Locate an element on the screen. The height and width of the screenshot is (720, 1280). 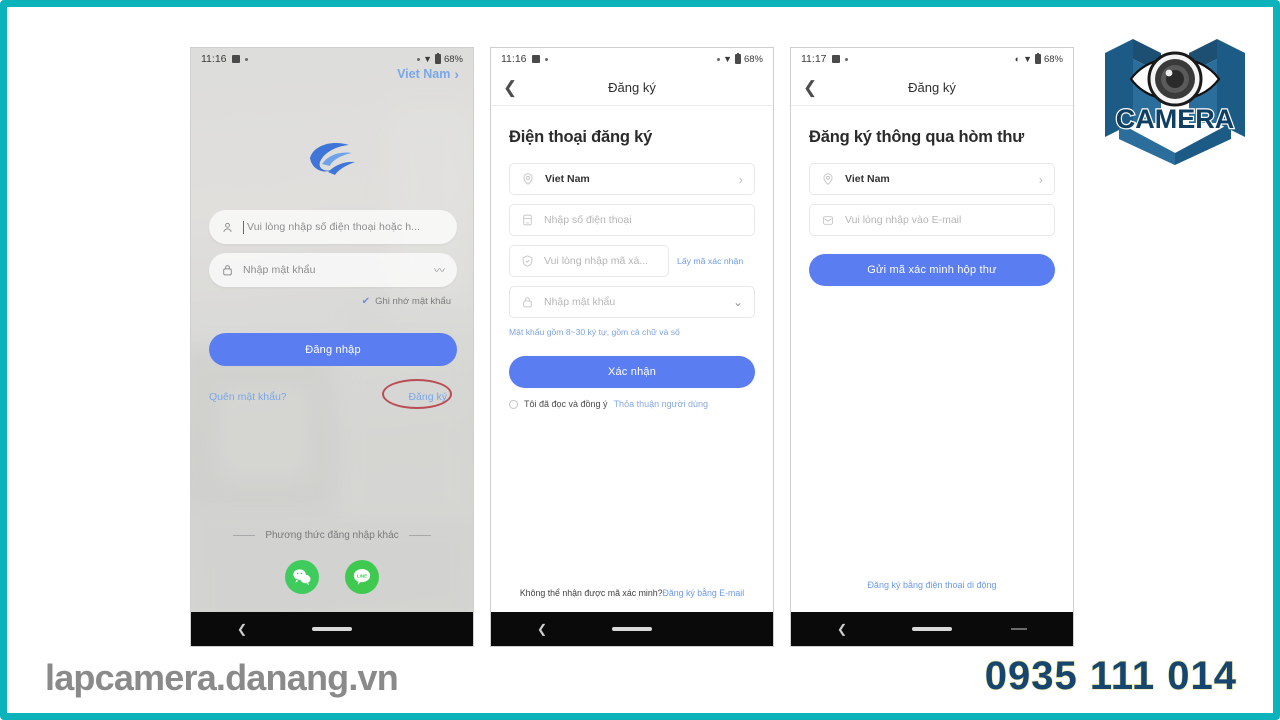
password-input: Nhập mật khẩu ⌄ is located at coordinates (632, 302).